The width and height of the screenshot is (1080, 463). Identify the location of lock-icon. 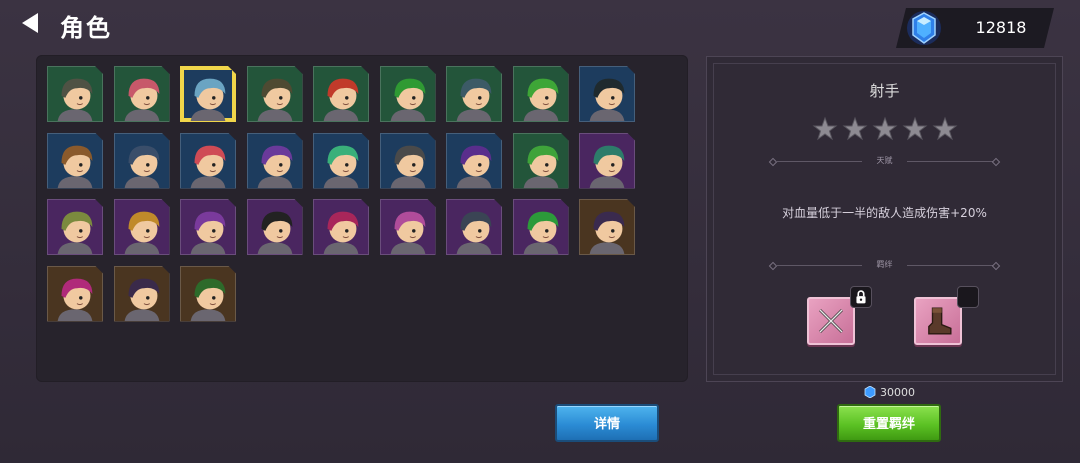
(861, 297).